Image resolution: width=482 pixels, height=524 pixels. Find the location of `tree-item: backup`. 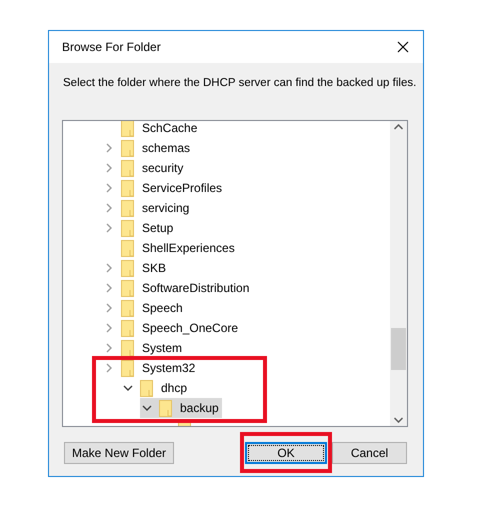

tree-item: backup is located at coordinates (181, 408).